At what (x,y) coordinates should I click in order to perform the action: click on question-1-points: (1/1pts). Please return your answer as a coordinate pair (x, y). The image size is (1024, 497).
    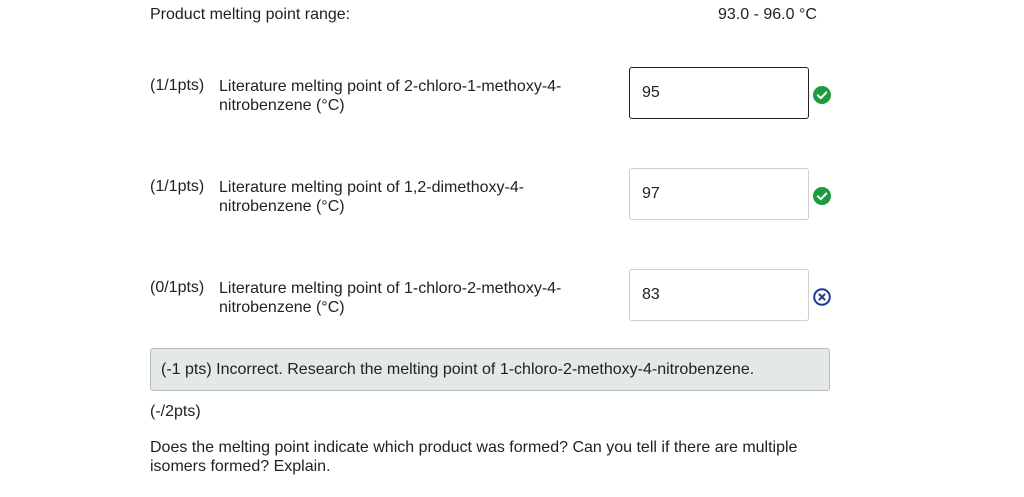
    Looking at the image, I should click on (177, 85).